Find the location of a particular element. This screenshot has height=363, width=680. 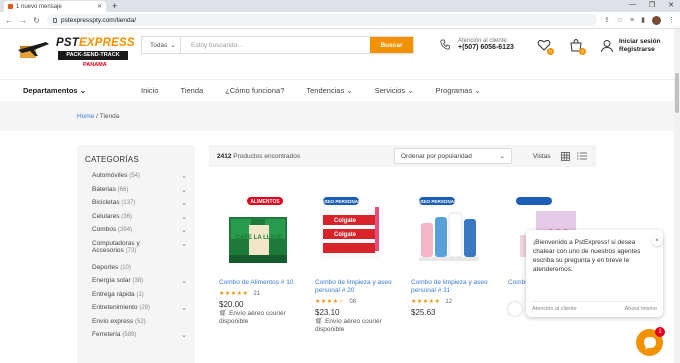

site-logo: PSTEXPRESS PACK-SEND-TRACK PANAMA is located at coordinates (74, 54).